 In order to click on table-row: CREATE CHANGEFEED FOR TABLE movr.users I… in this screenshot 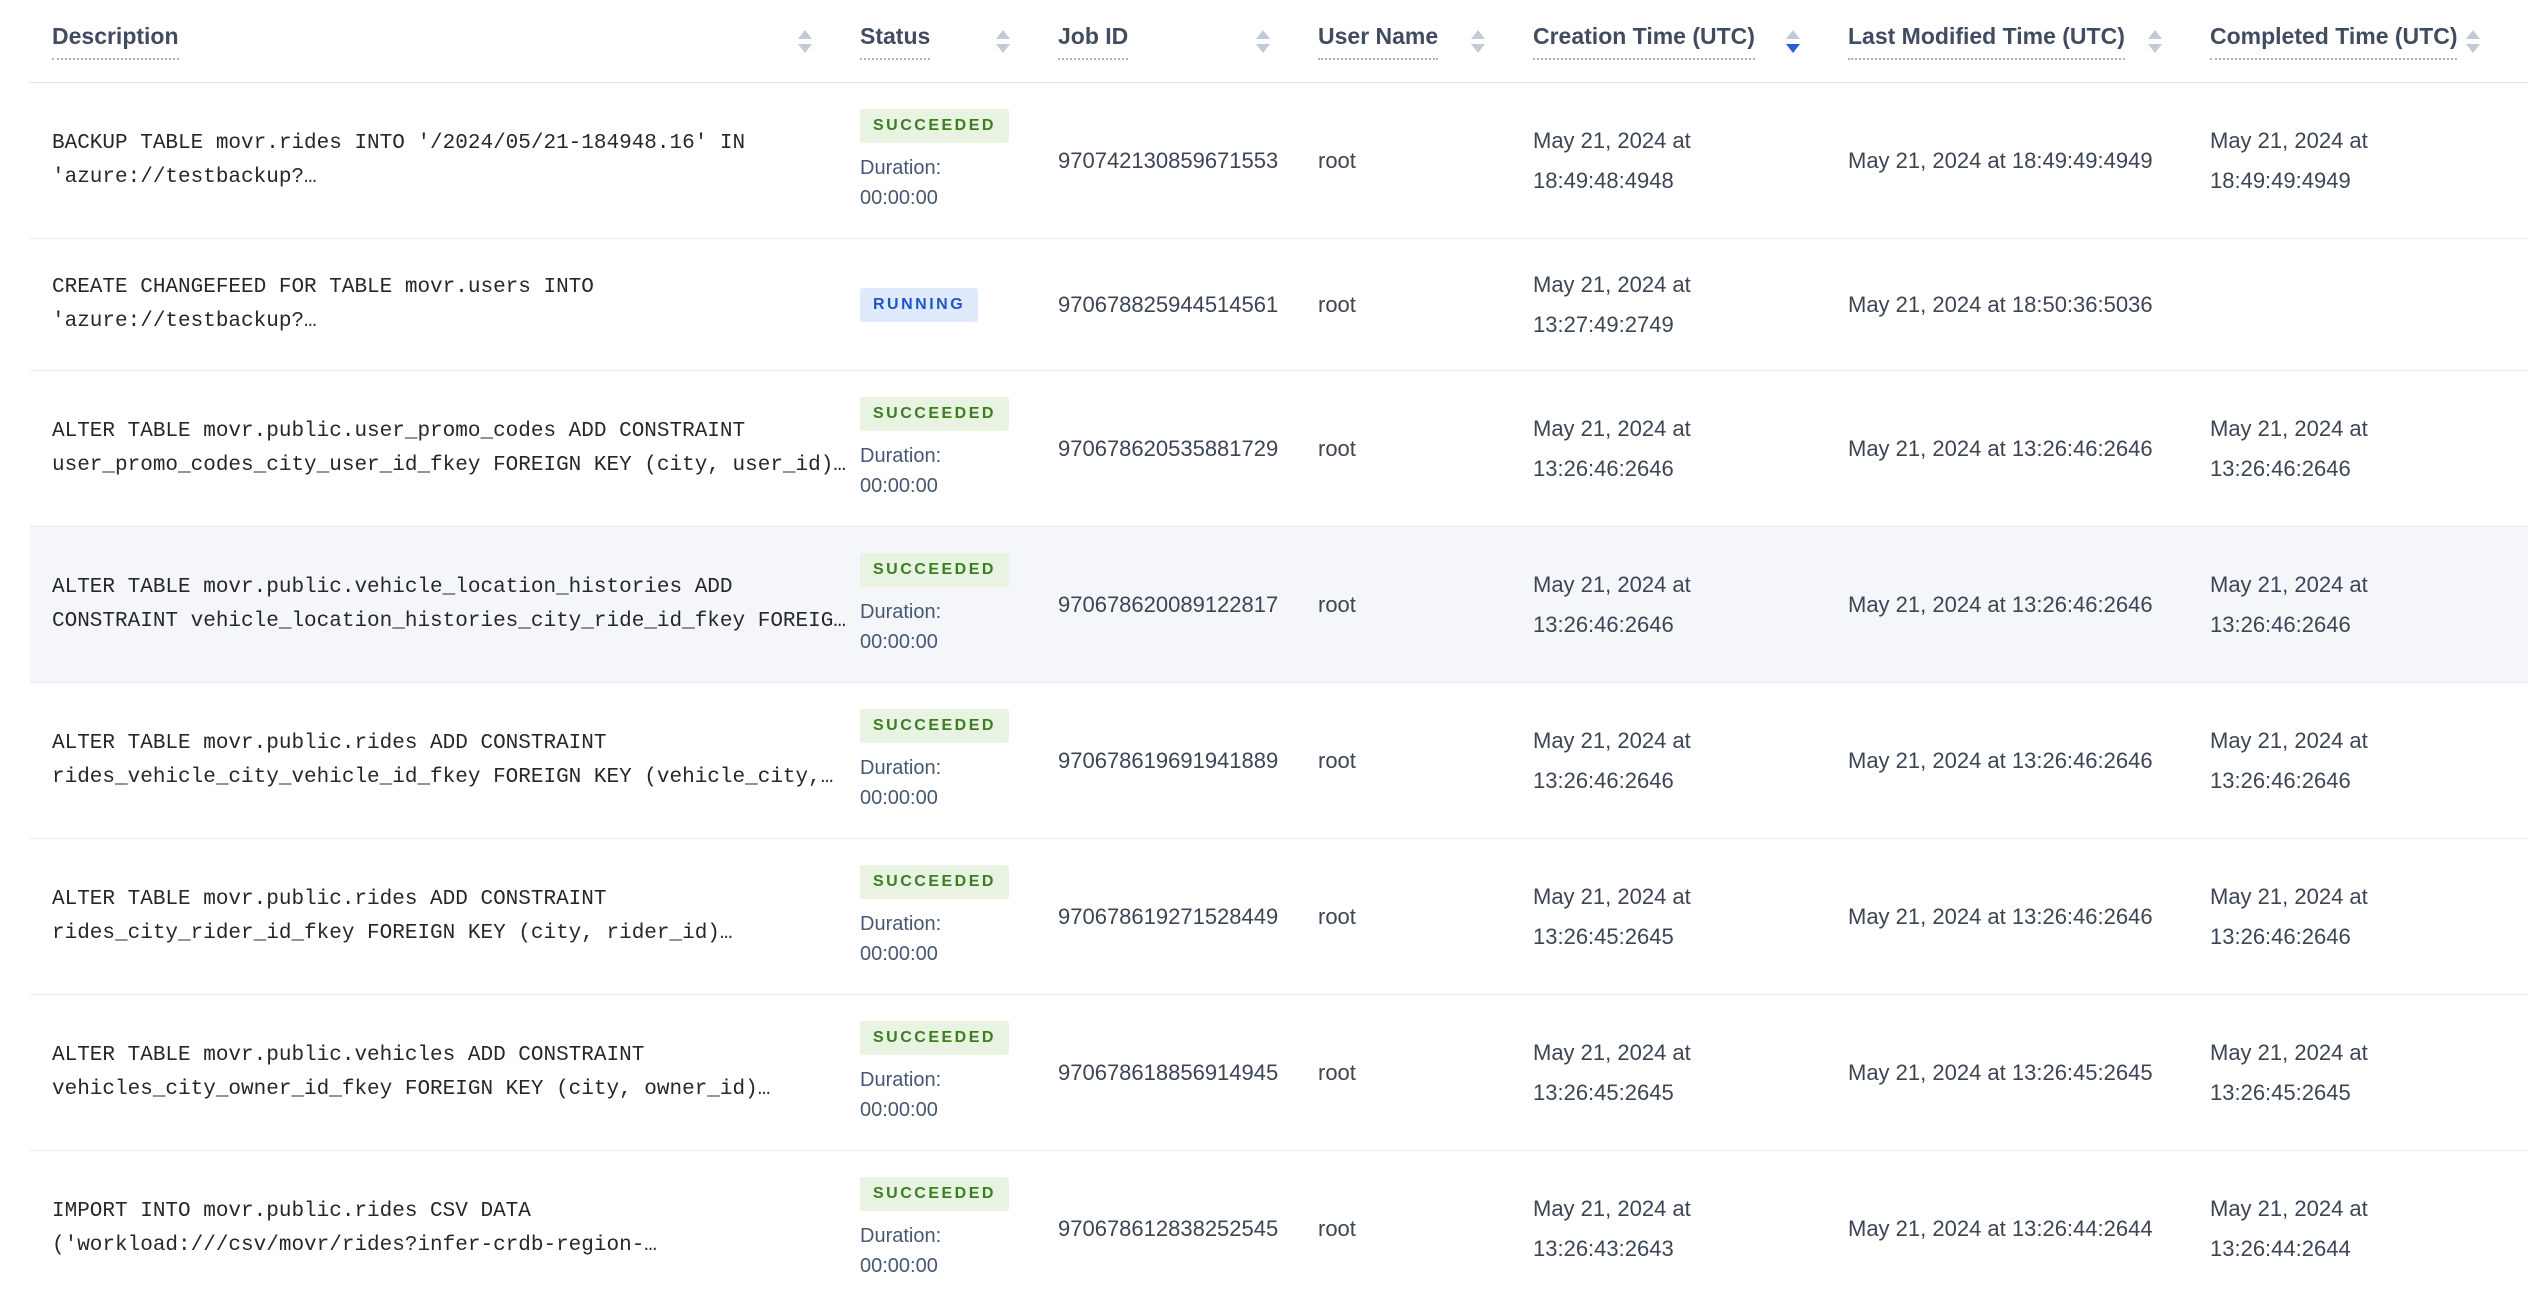, I will do `click(1279, 305)`.